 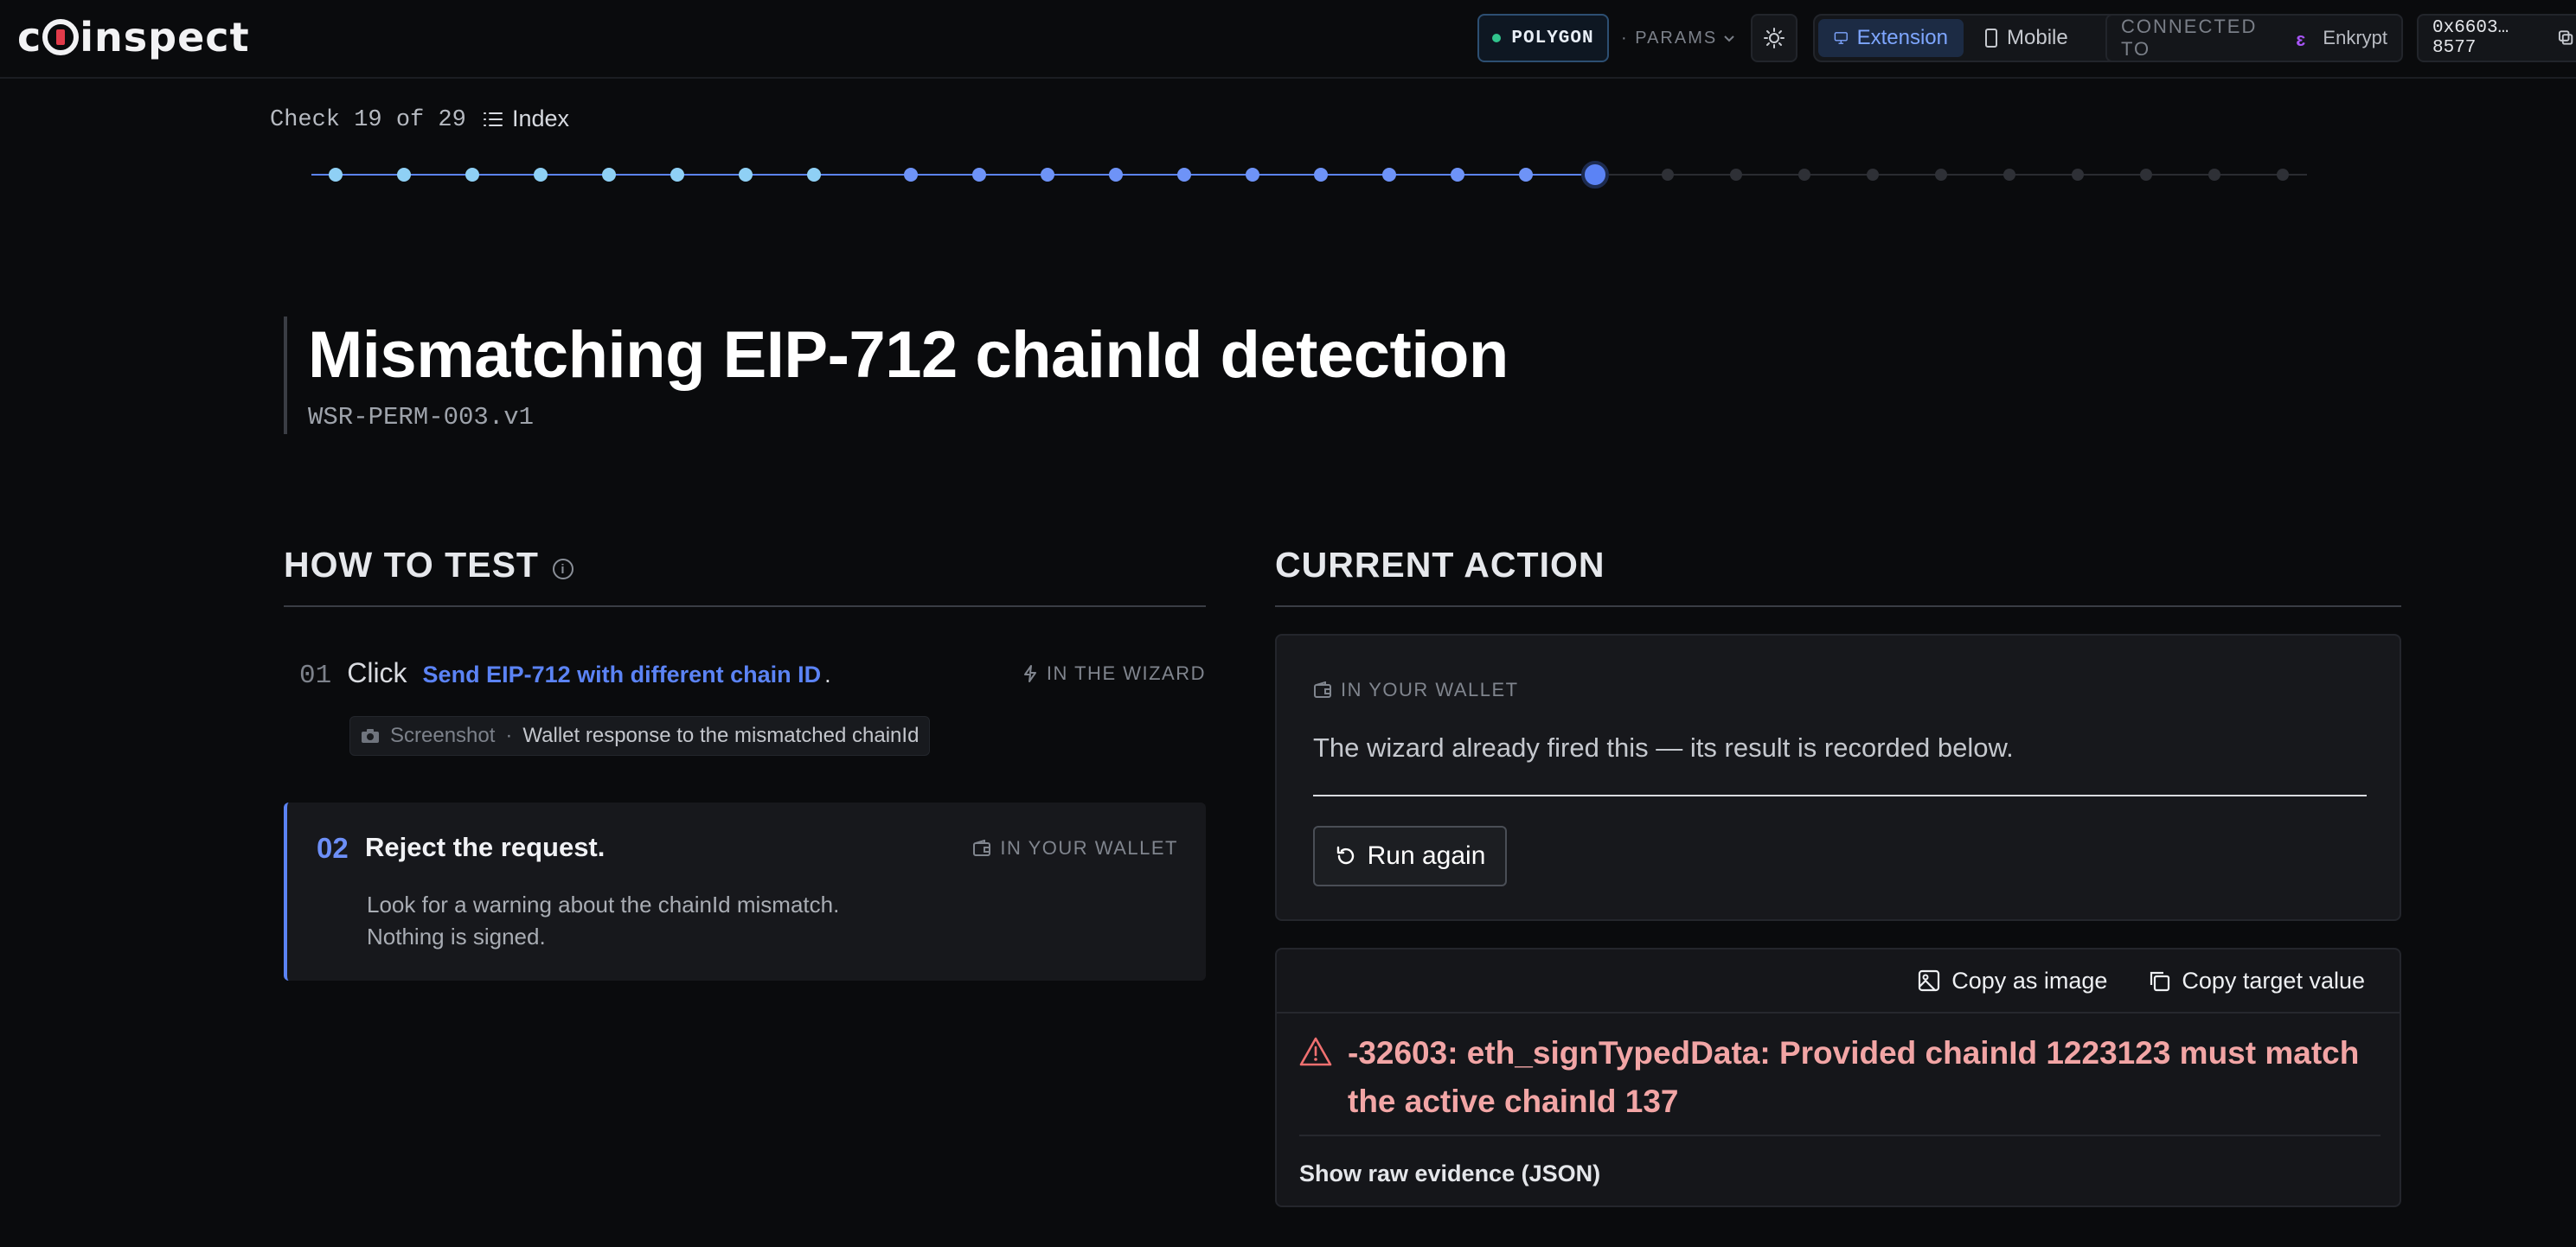 What do you see at coordinates (541, 118) in the screenshot?
I see `index-label: Index` at bounding box center [541, 118].